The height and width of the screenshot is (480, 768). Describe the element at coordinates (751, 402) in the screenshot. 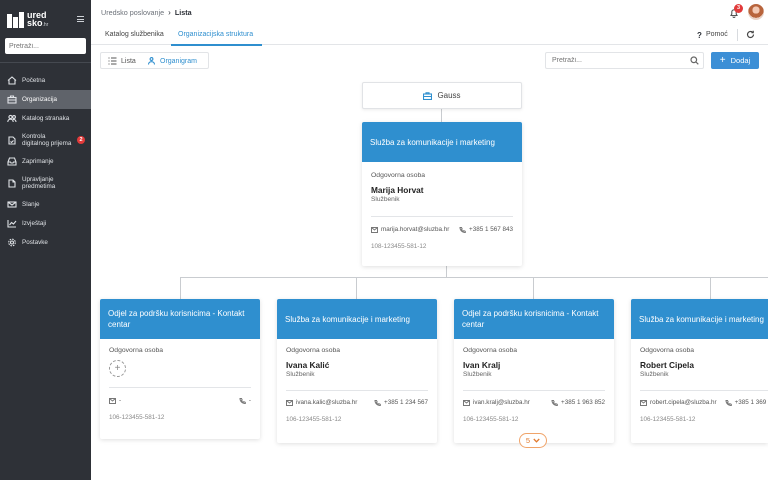

I see `person-phone: +385 1 369` at that location.